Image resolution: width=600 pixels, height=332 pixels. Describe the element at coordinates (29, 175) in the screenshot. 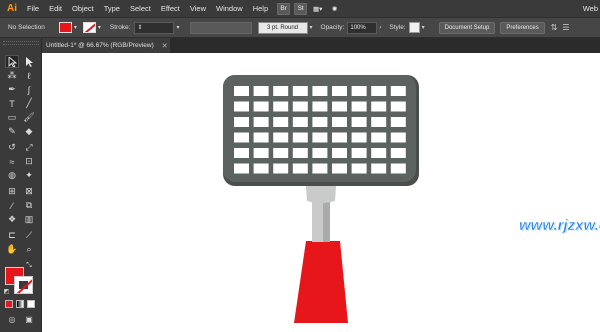

I see `puppet-warp-tool-icon: ✦` at that location.